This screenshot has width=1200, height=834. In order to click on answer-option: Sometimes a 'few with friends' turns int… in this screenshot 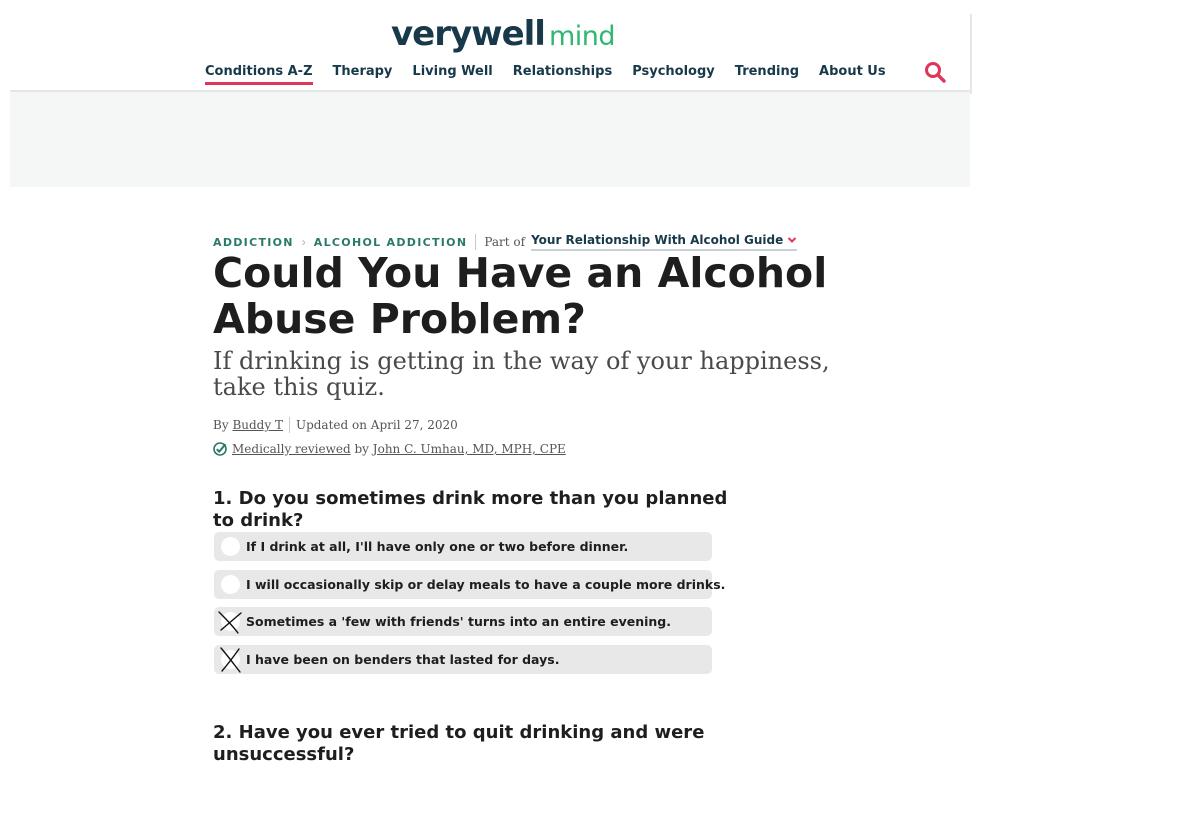, I will do `click(463, 621)`.